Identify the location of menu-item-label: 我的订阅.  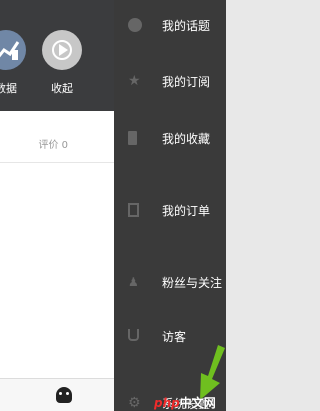
(186, 82).